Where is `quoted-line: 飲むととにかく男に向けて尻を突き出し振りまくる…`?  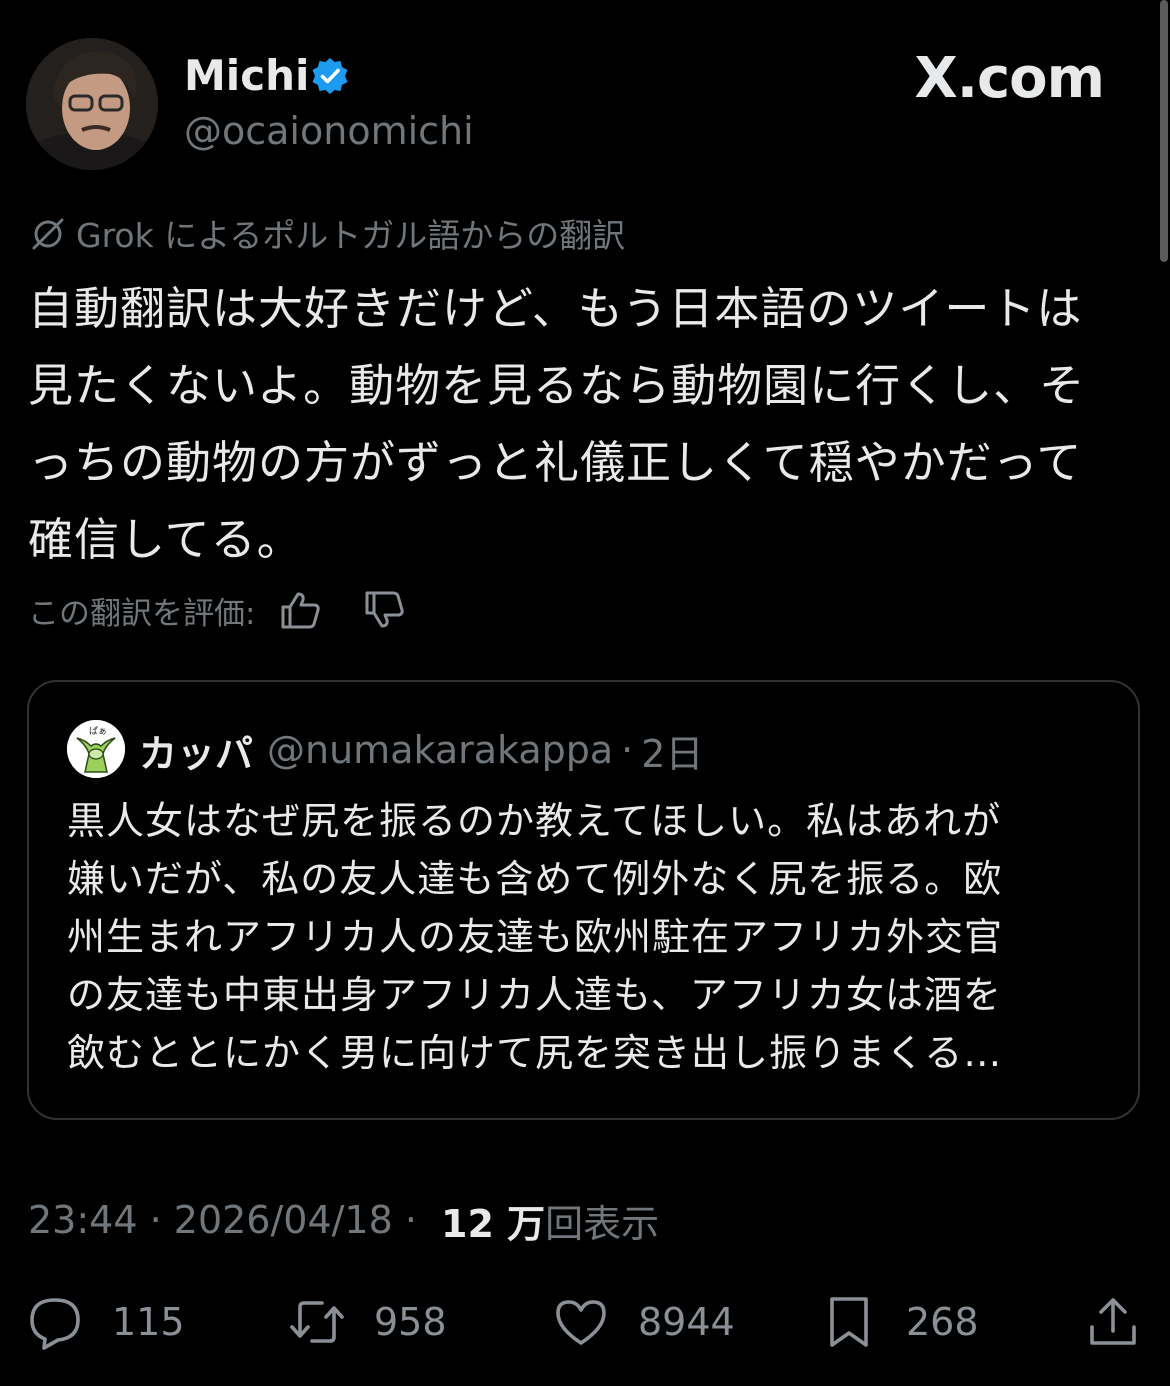 quoted-line: 飲むととにかく男に向けて尻を突き出し振りまくる… is located at coordinates (535, 1053).